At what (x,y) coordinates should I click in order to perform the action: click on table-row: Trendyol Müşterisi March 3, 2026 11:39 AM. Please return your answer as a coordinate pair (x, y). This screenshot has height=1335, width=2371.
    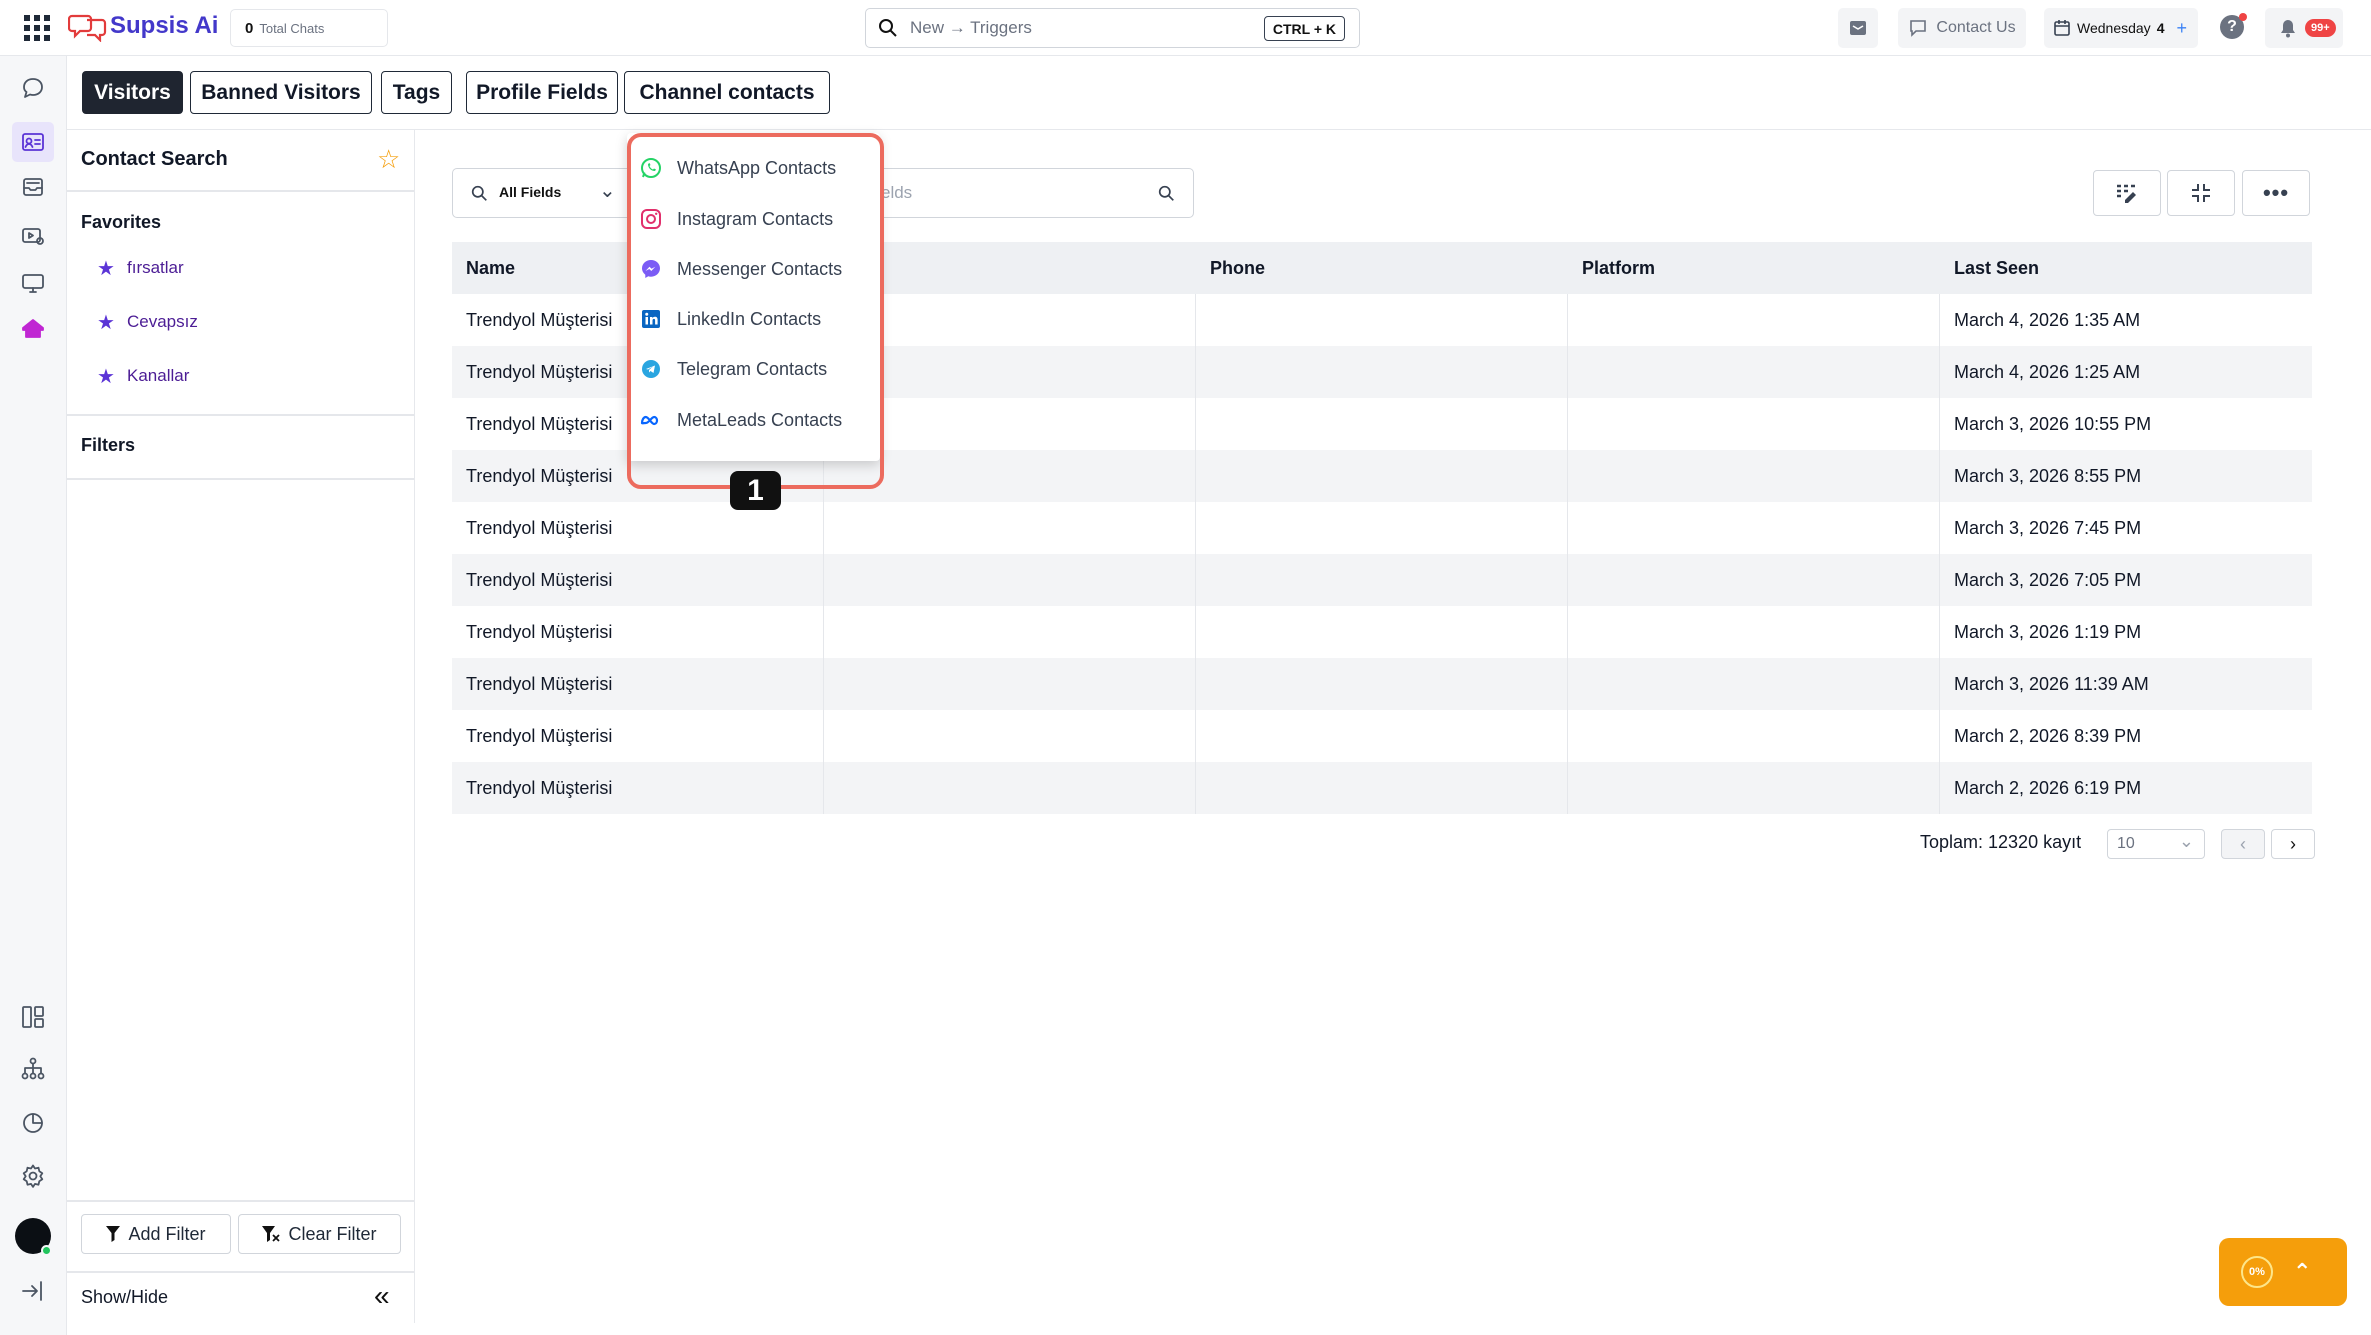
    Looking at the image, I should click on (1382, 684).